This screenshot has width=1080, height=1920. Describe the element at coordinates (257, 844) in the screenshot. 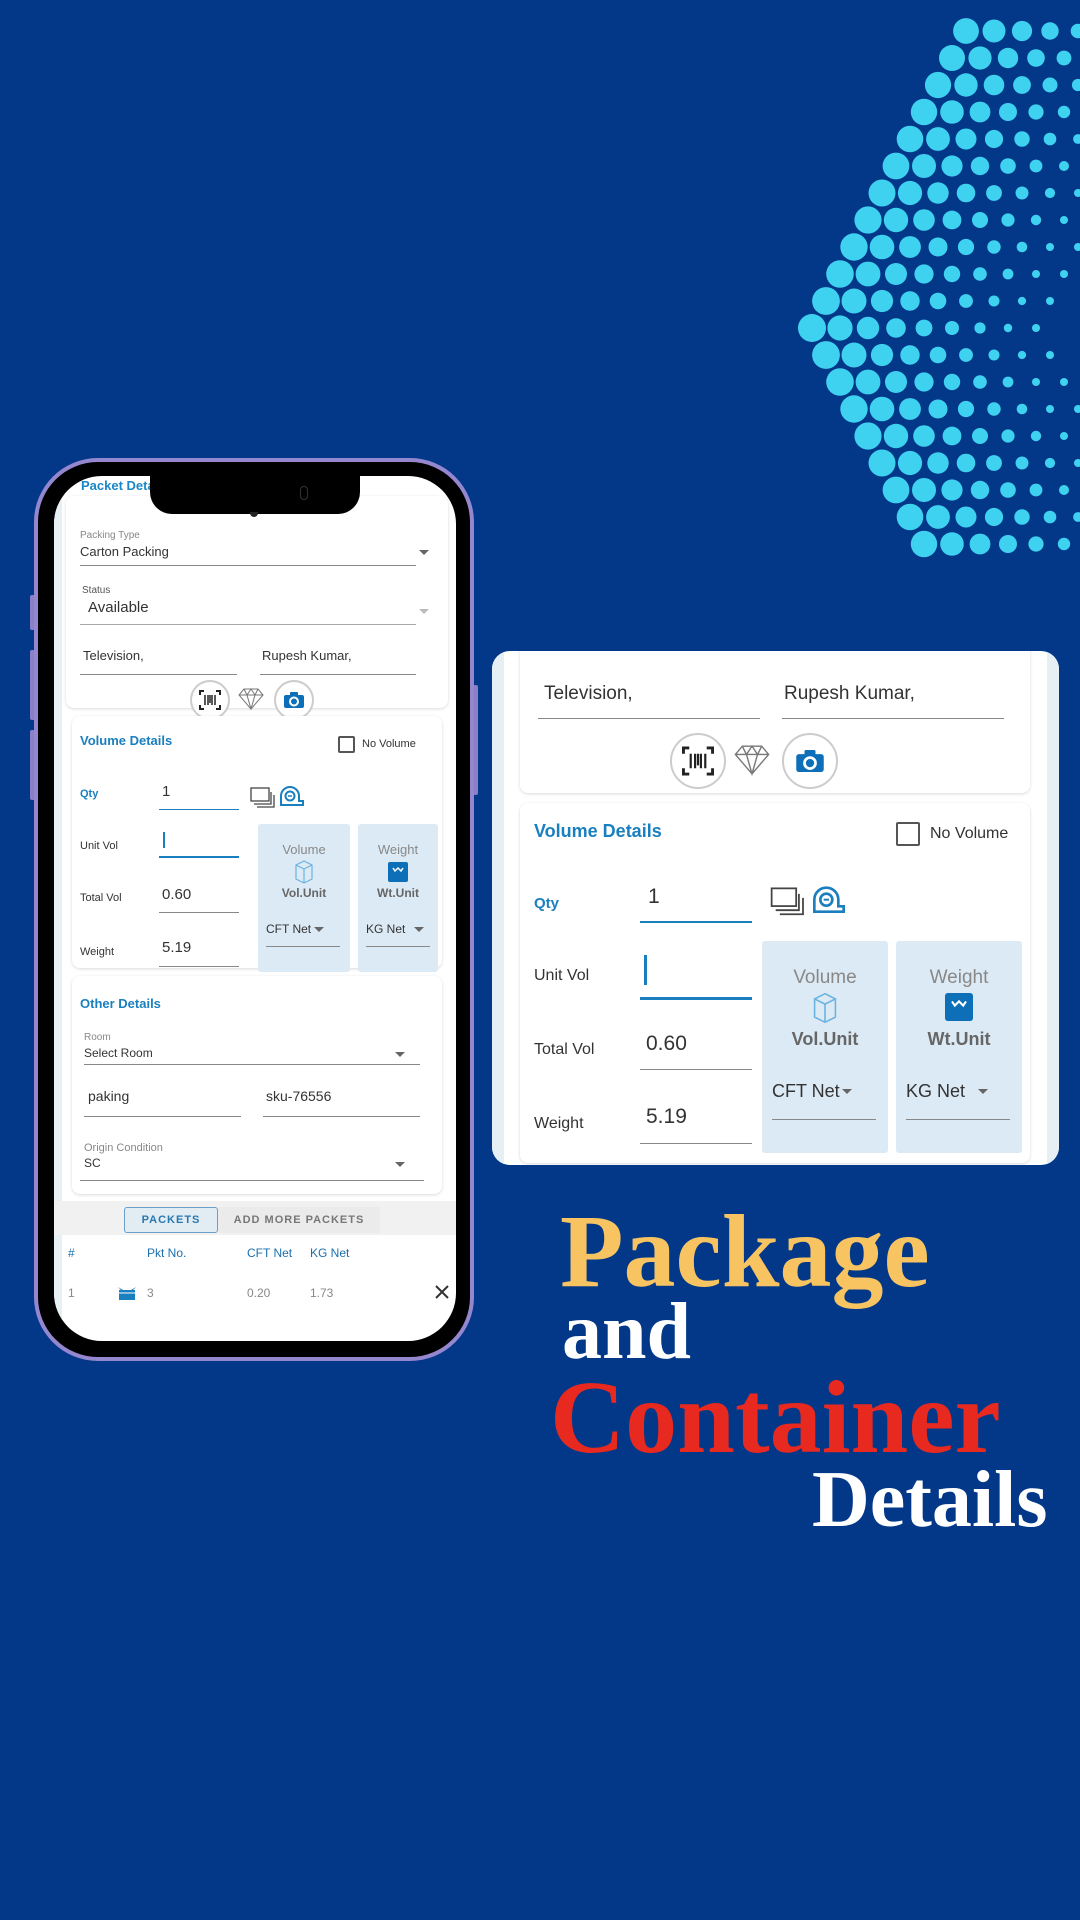

I see `volume-details-card: Volume Details No Volume Qty 1 Unit Vol` at that location.